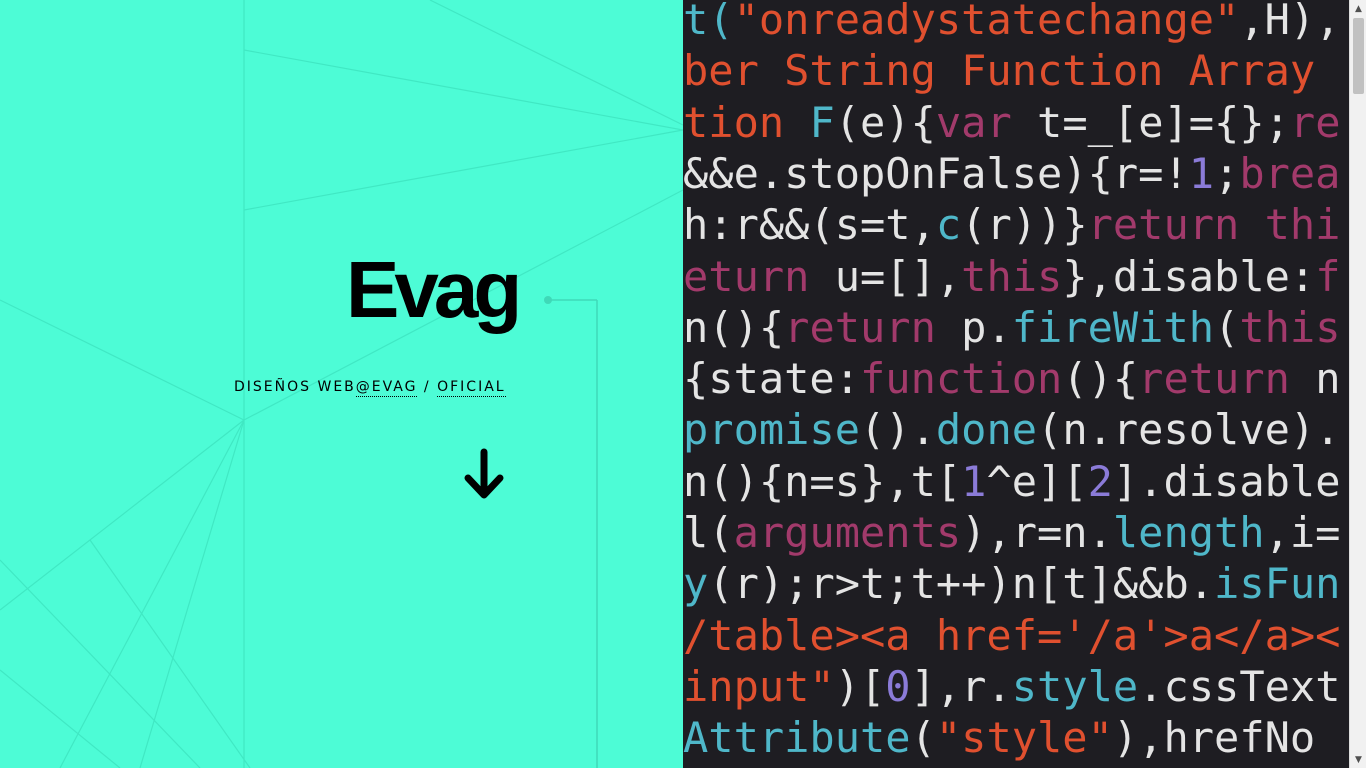 This screenshot has width=1366, height=768. What do you see at coordinates (822, 122) in the screenshot?
I see `code-token: F` at bounding box center [822, 122].